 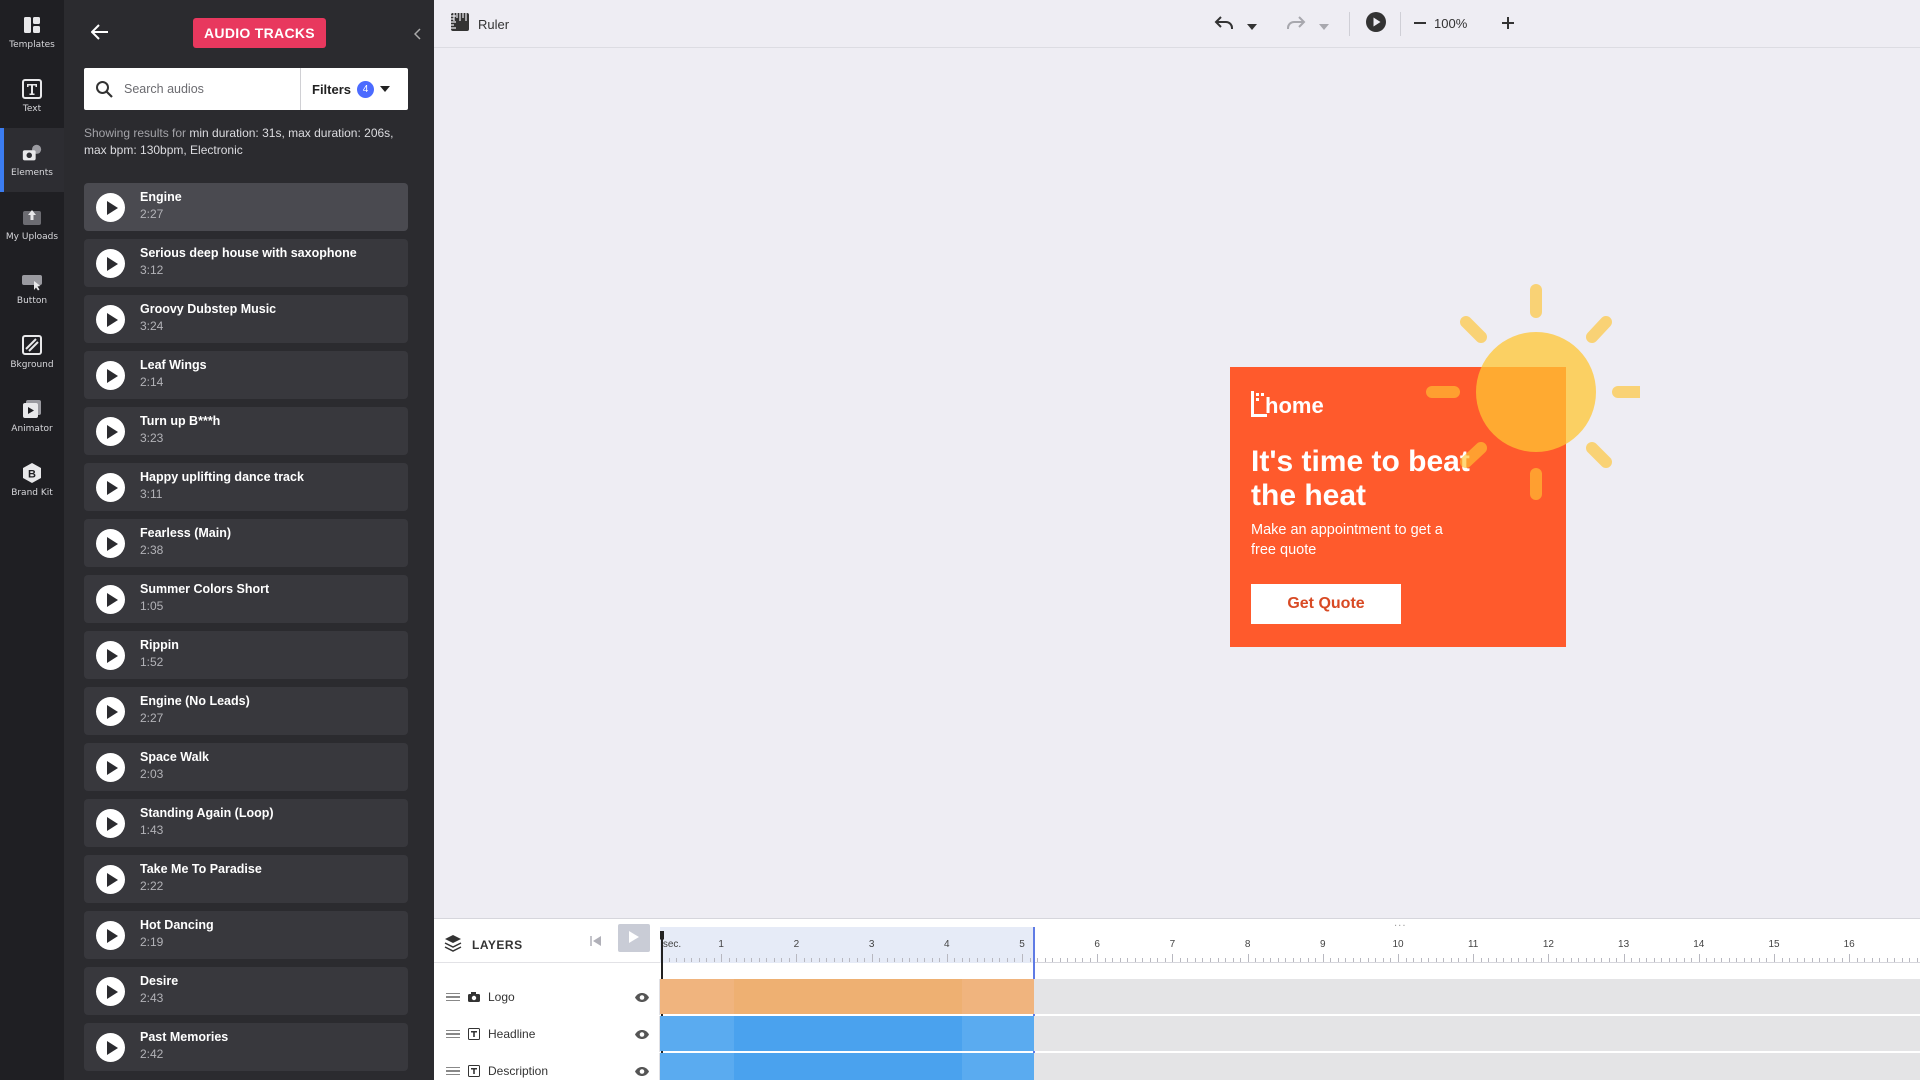 I want to click on filters-count-badge: 4, so click(x=366, y=89).